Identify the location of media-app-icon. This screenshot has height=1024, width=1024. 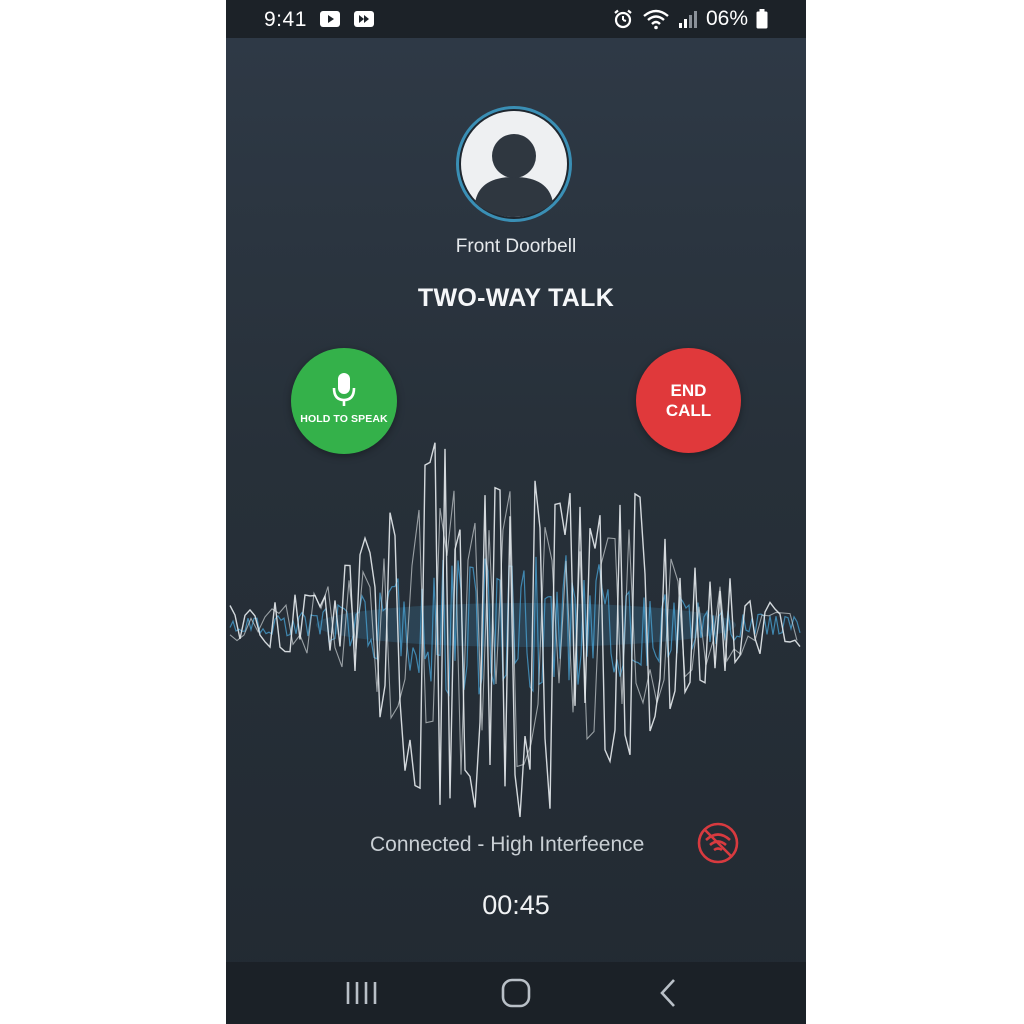
(364, 19).